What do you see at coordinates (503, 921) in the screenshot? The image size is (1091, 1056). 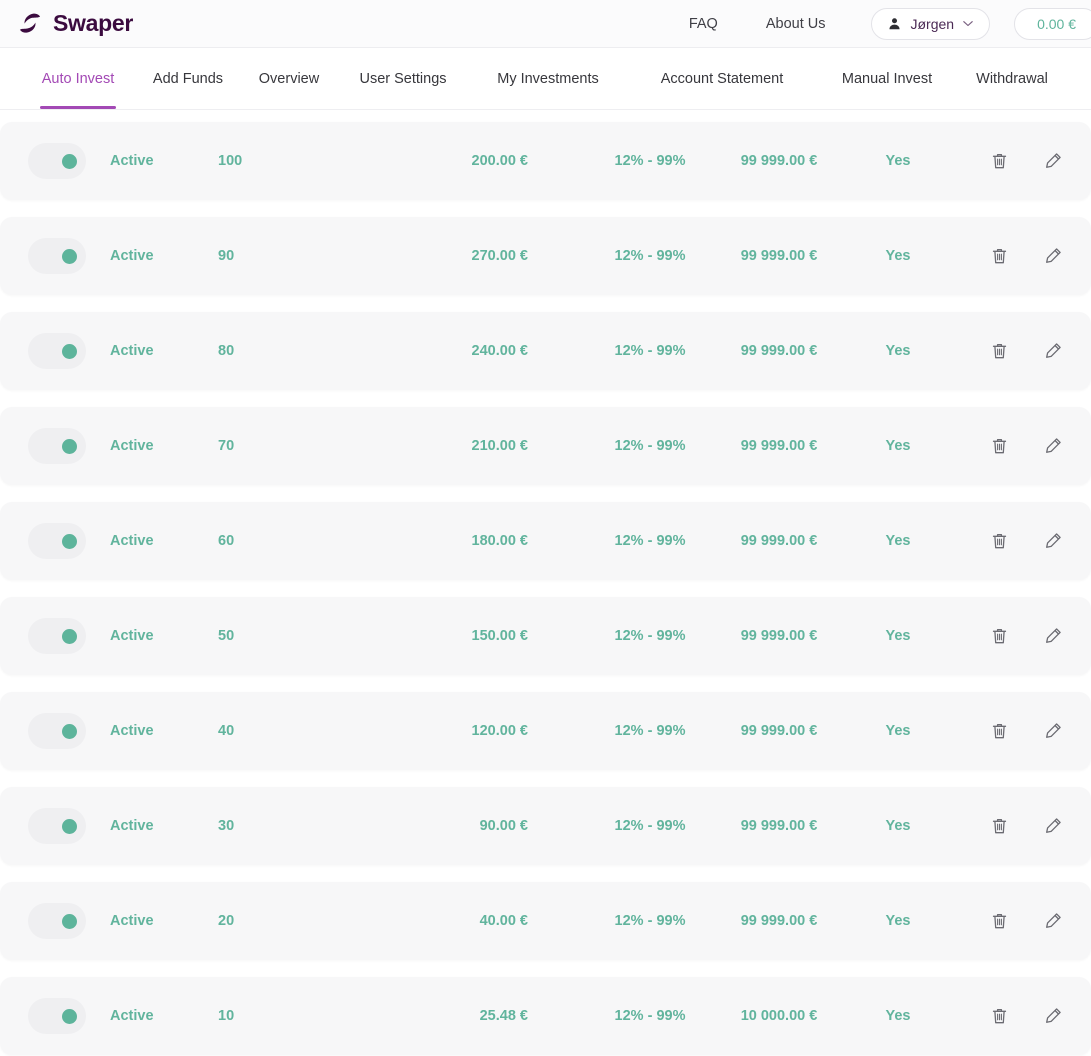 I see `invested-amount: 40.00 €` at bounding box center [503, 921].